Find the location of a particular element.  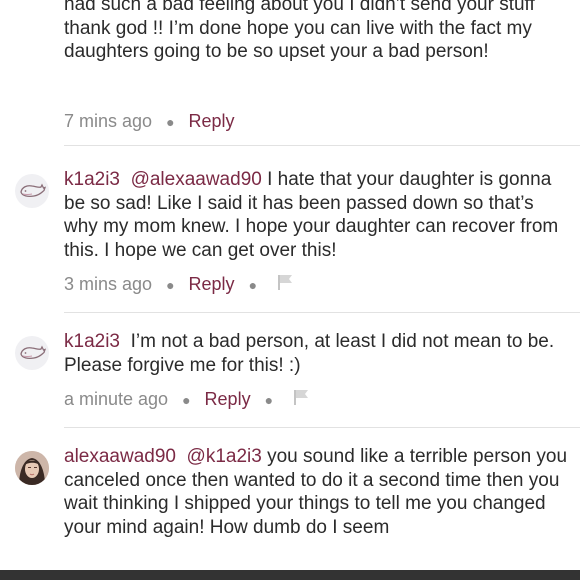

comment-meta: 7 mins ago ● Reply is located at coordinates (149, 121).